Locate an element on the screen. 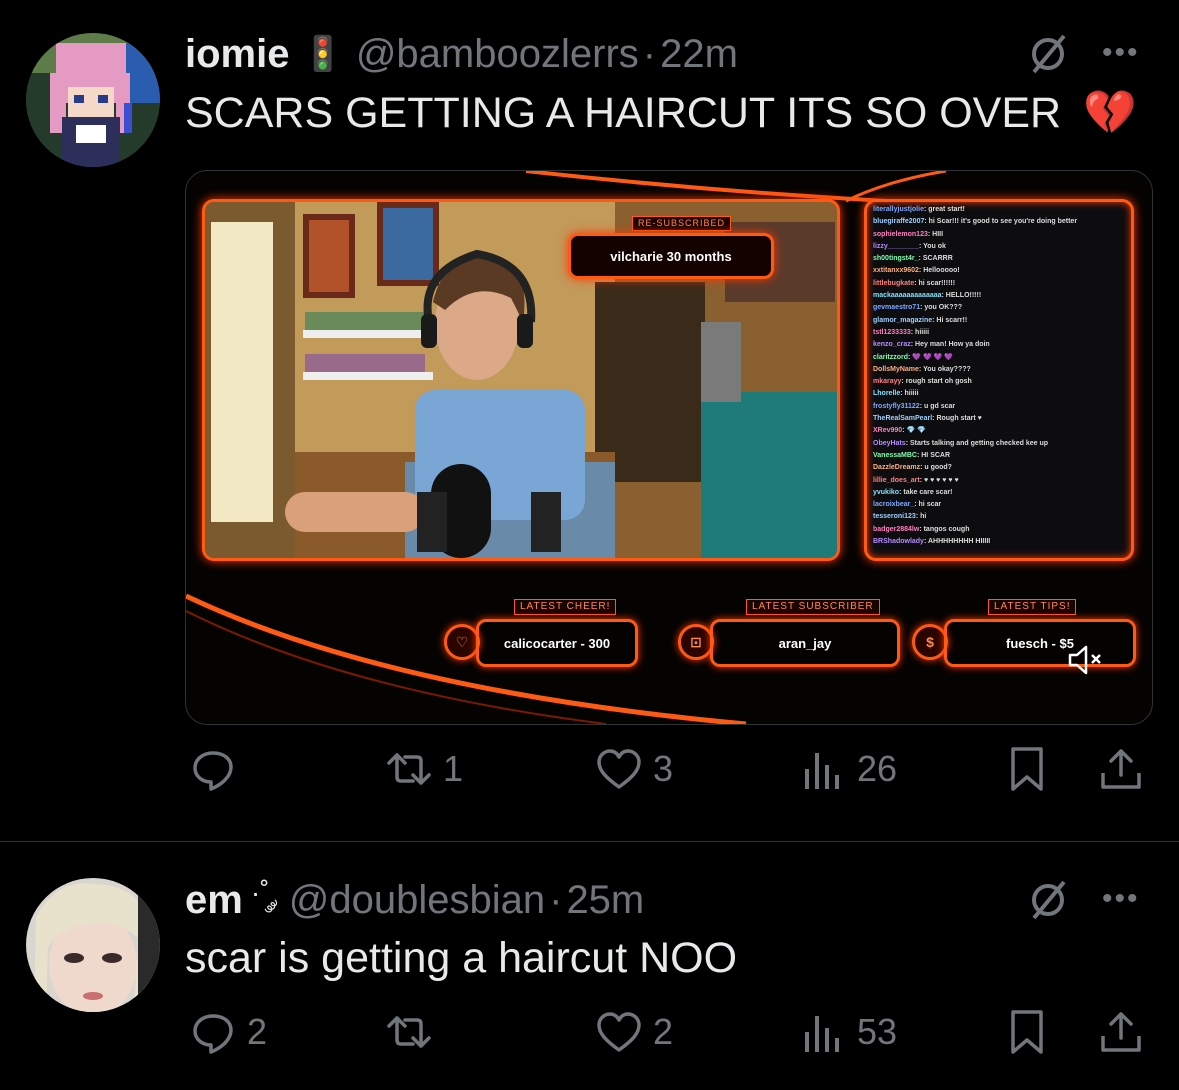  repost-button is located at coordinates (414, 1032).